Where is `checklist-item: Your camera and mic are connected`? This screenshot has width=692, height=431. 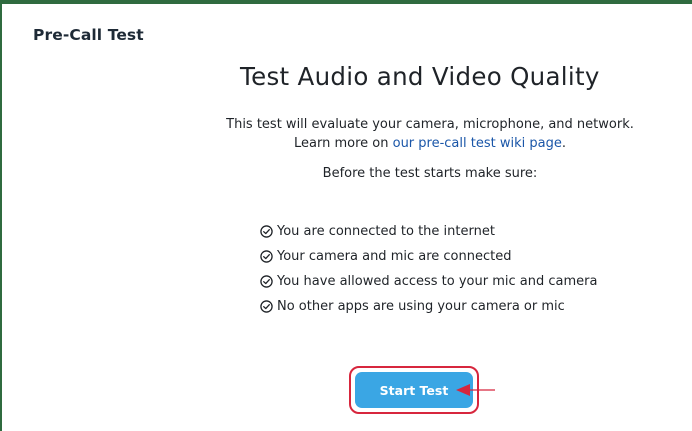 checklist-item: Your camera and mic are connected is located at coordinates (428, 256).